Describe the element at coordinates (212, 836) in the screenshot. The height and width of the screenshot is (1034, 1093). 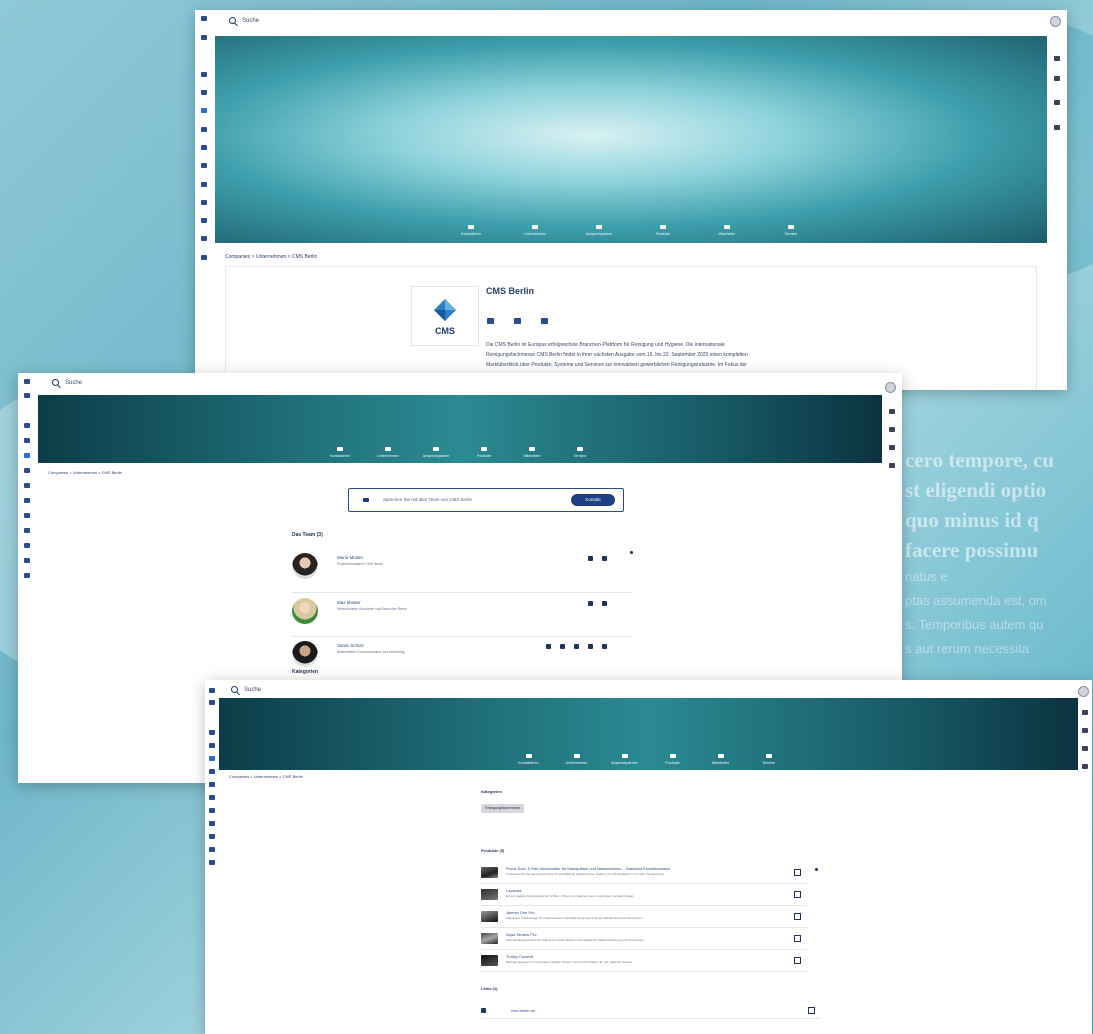
I see `ticket-icon` at that location.